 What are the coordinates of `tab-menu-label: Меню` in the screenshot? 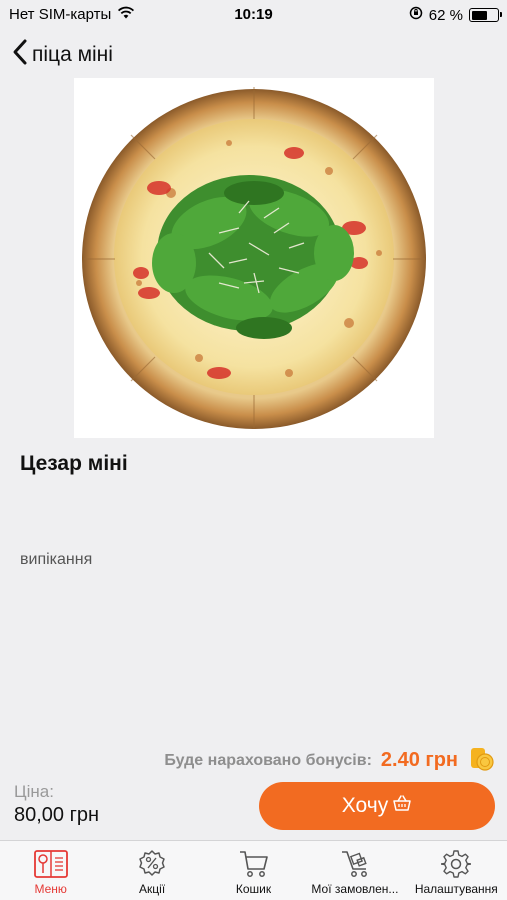 It's located at (50, 889).